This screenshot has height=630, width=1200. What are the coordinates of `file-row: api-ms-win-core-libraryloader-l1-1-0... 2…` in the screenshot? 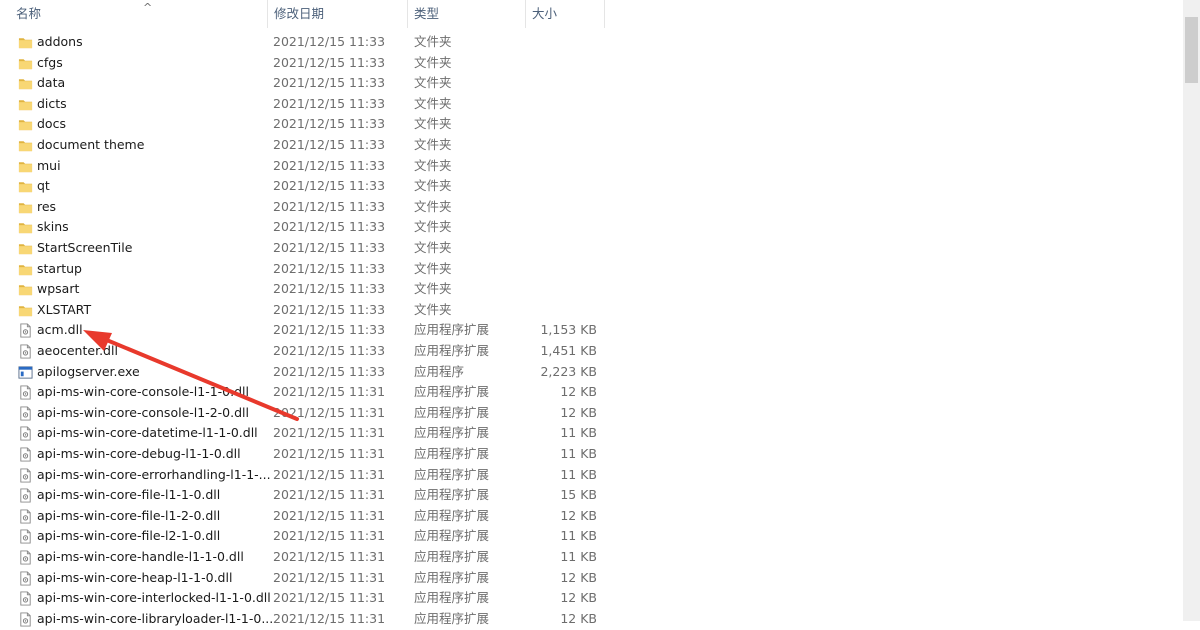 It's located at (310, 619).